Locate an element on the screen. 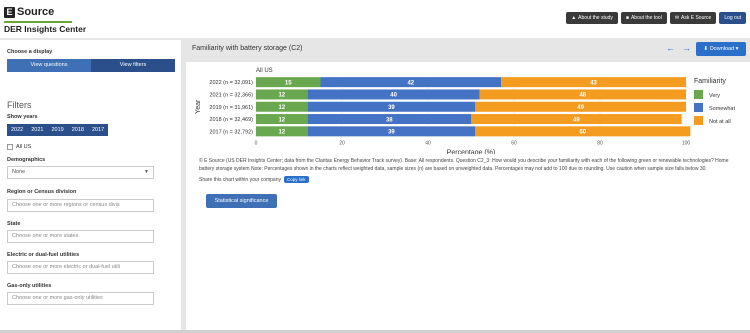 This screenshot has width=750, height=333. display-toggle: View questions View filters is located at coordinates (91, 65).